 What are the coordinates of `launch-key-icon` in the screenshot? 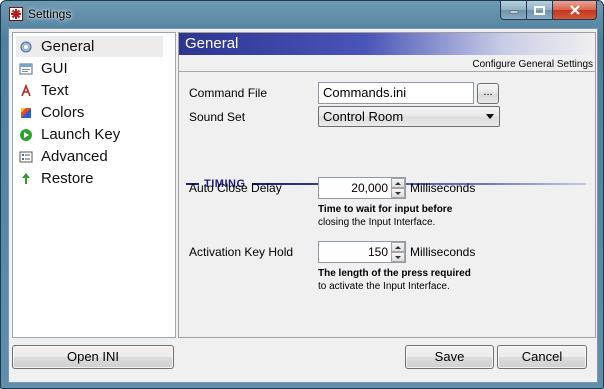 It's located at (26, 135).